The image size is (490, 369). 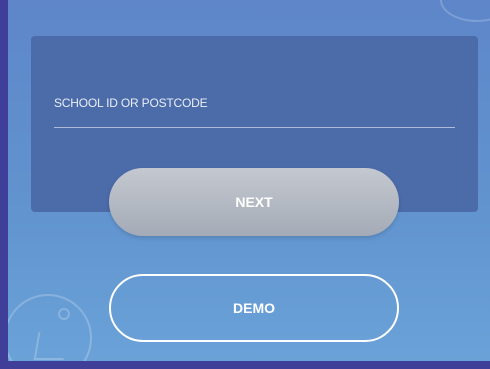 I want to click on decorative-swirl-icon, so click(x=465, y=11).